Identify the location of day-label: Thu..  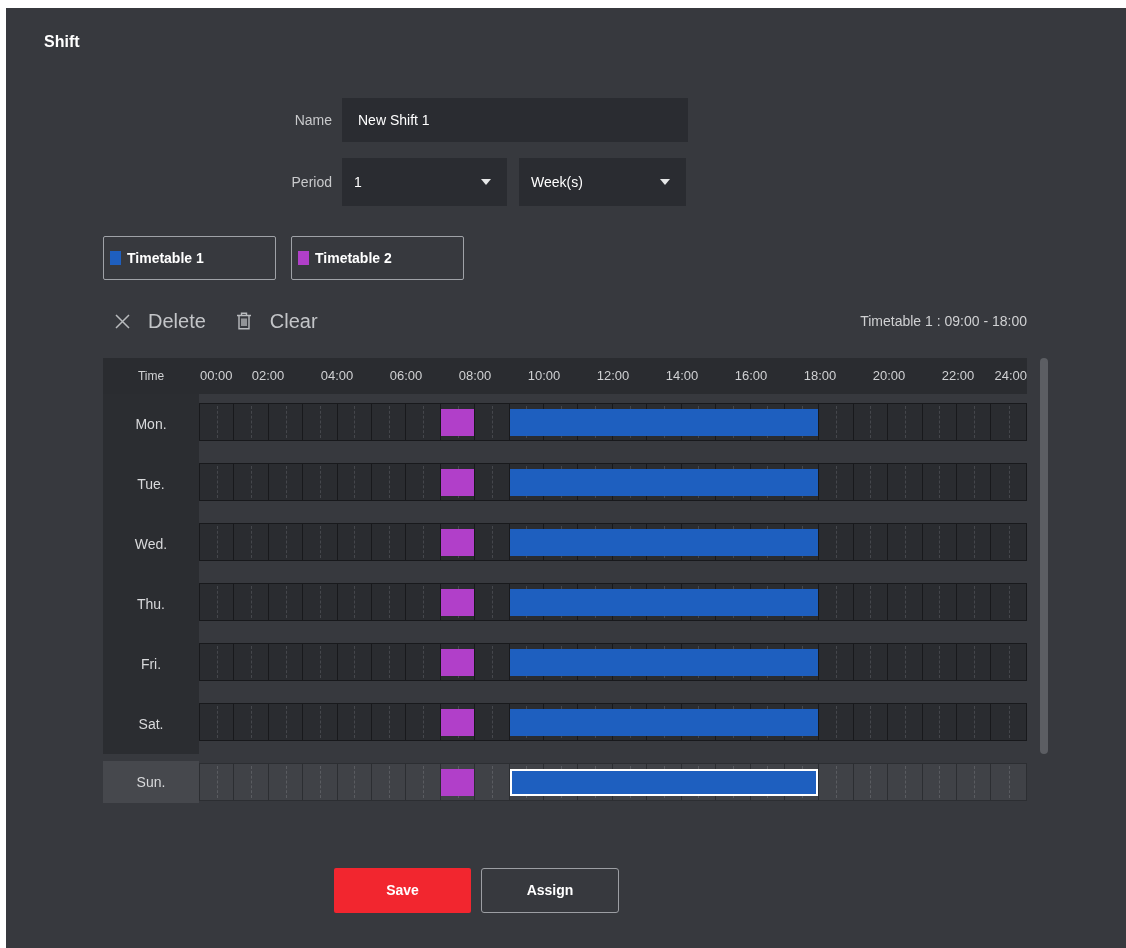
(151, 604).